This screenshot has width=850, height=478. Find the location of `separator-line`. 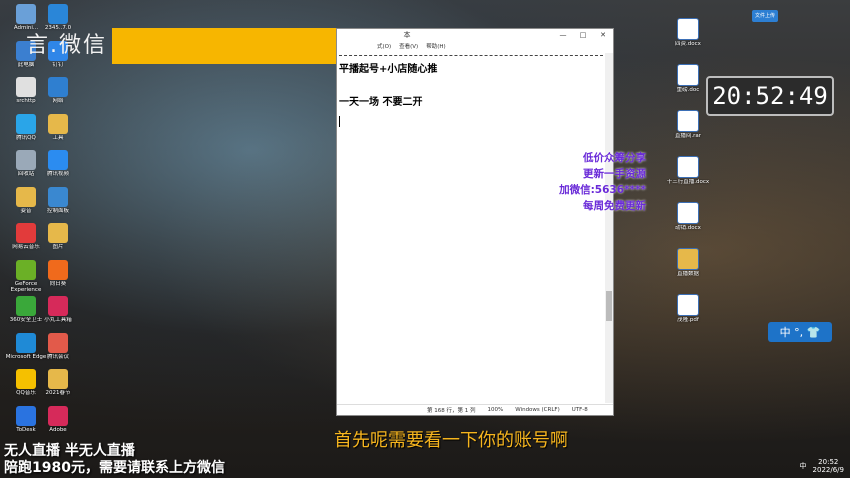

separator-line is located at coordinates (471, 55).